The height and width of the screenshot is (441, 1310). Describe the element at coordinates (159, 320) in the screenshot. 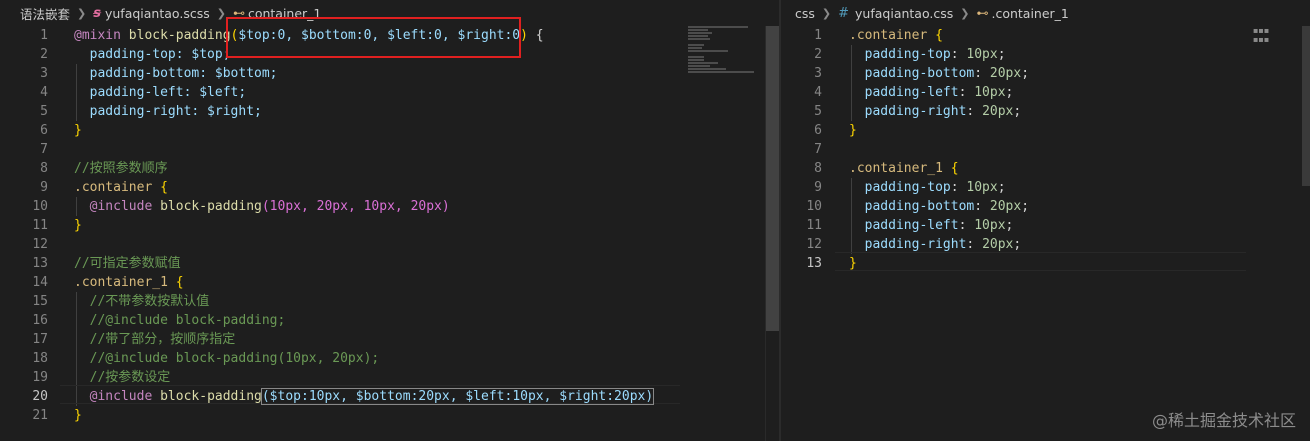

I see `code-line: 16 //@include block-padding;` at that location.